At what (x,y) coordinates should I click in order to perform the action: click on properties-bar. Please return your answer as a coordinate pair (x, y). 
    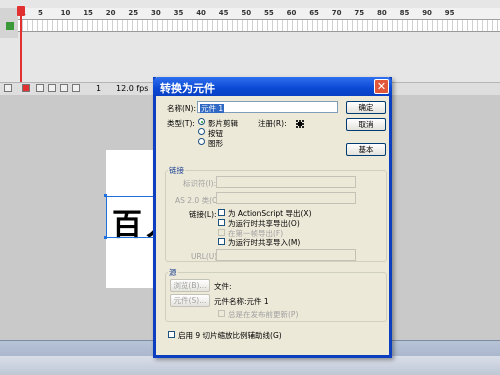
    Looking at the image, I should click on (250, 365).